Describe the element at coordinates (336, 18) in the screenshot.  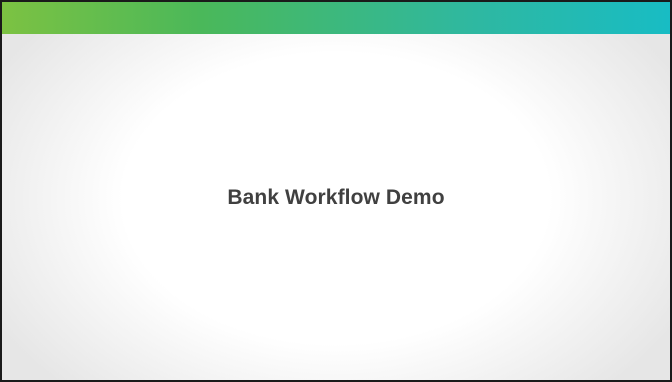
I see `header-accent-bar` at that location.